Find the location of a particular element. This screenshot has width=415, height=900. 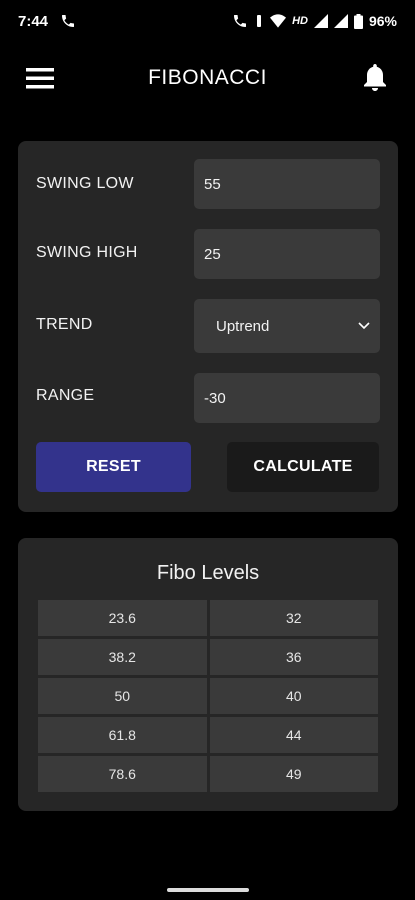

value-cell: 40 is located at coordinates (293, 696).